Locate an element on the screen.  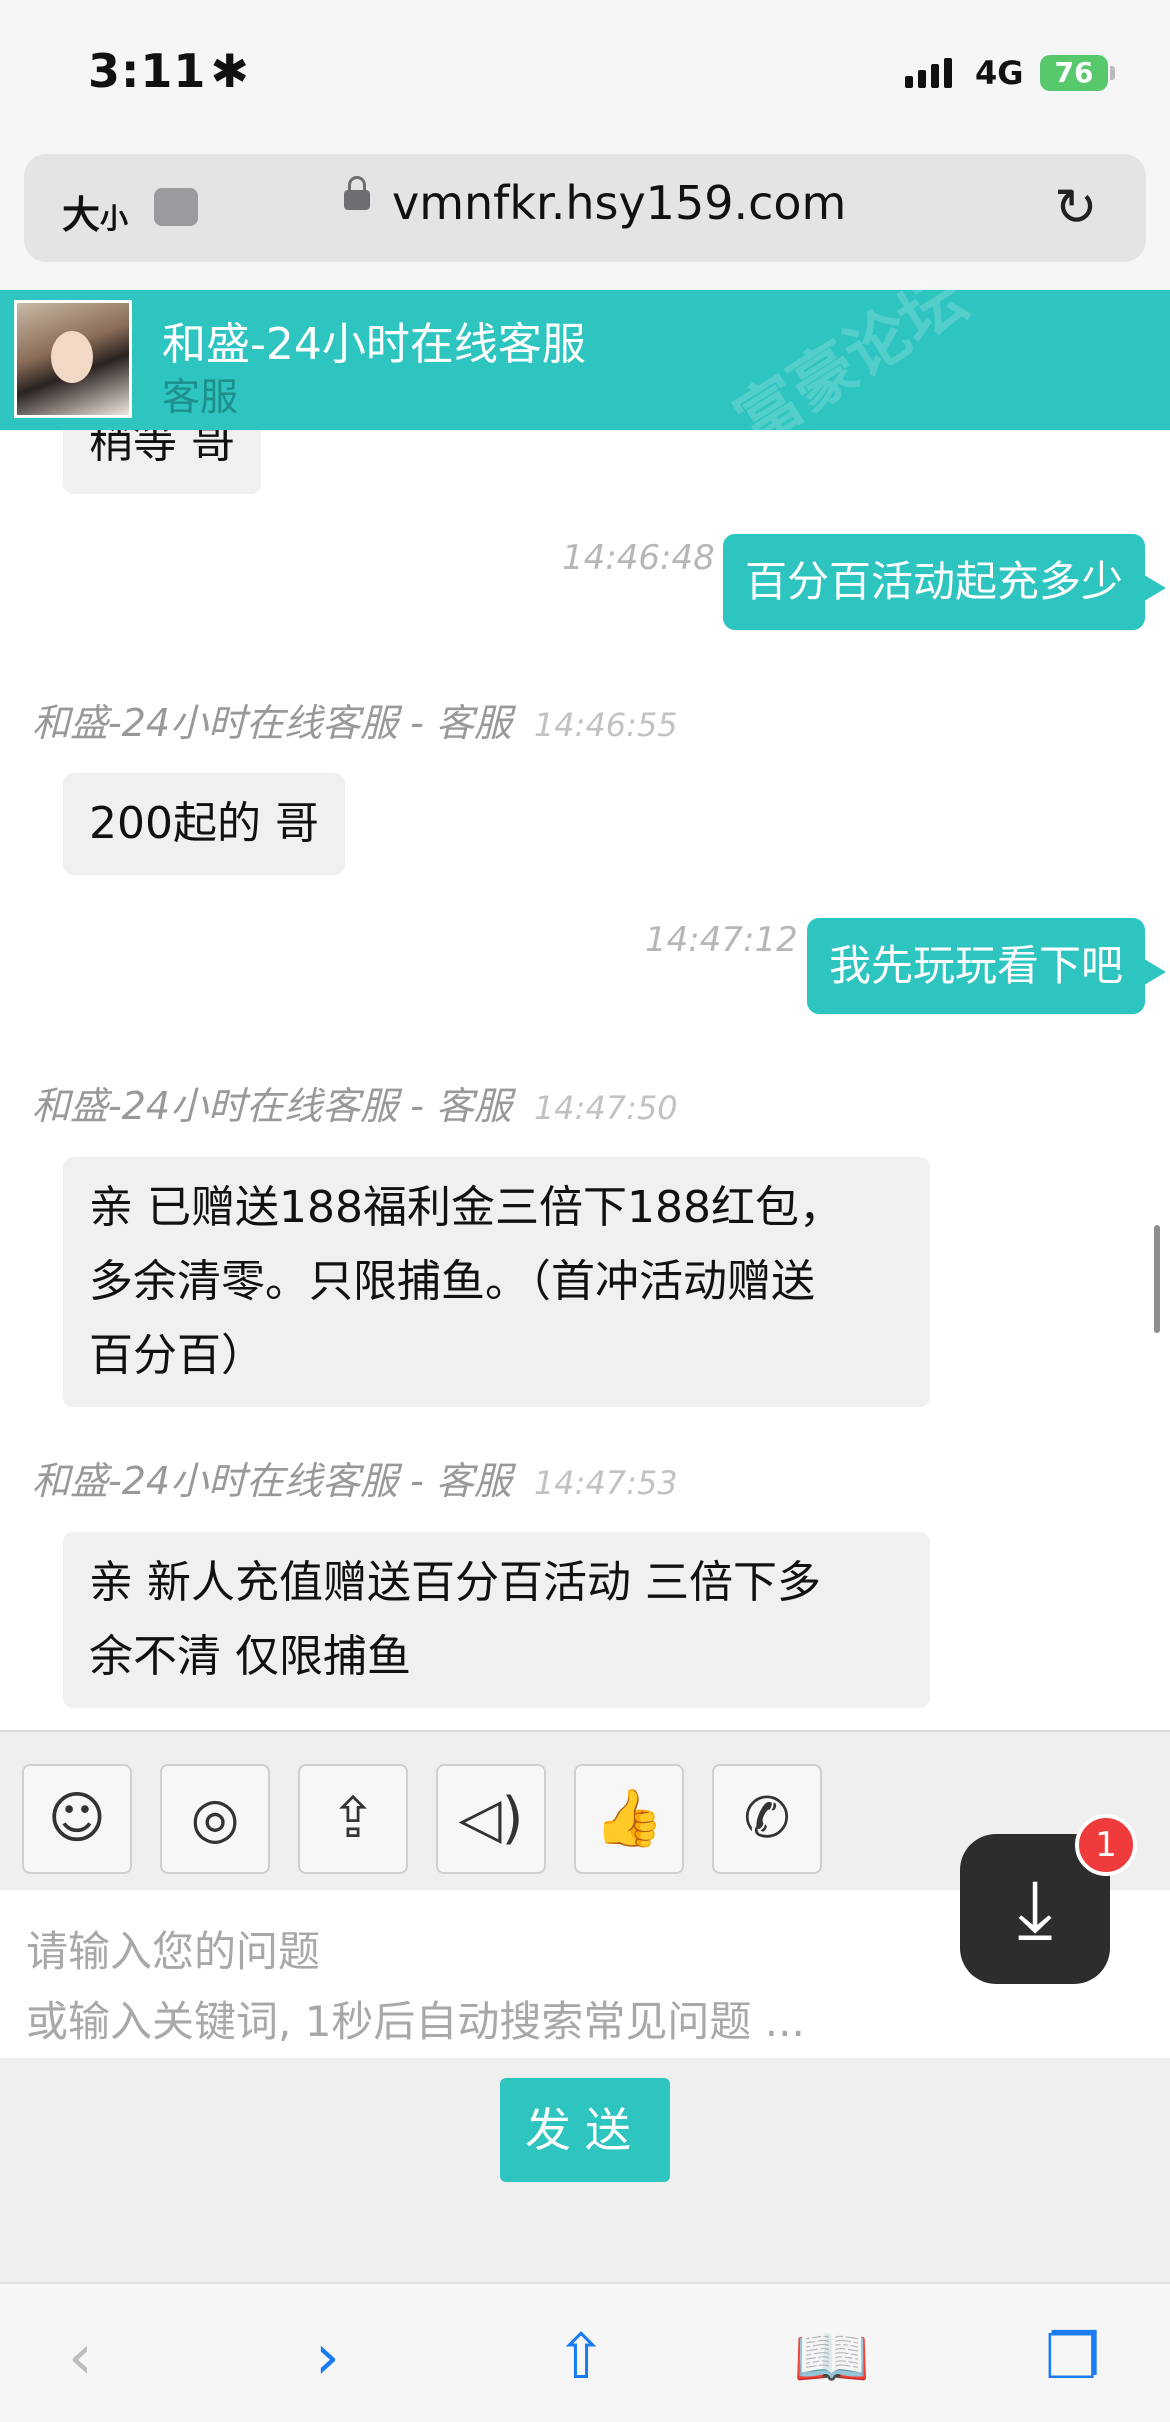
message-time: 14:47:12 is located at coordinates (721, 940).